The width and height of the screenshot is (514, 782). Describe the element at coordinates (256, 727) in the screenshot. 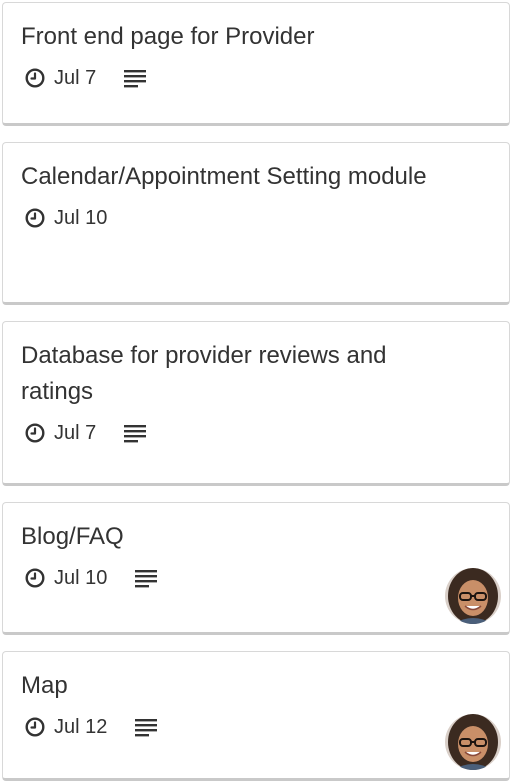

I see `card-badges: Jul 12` at that location.